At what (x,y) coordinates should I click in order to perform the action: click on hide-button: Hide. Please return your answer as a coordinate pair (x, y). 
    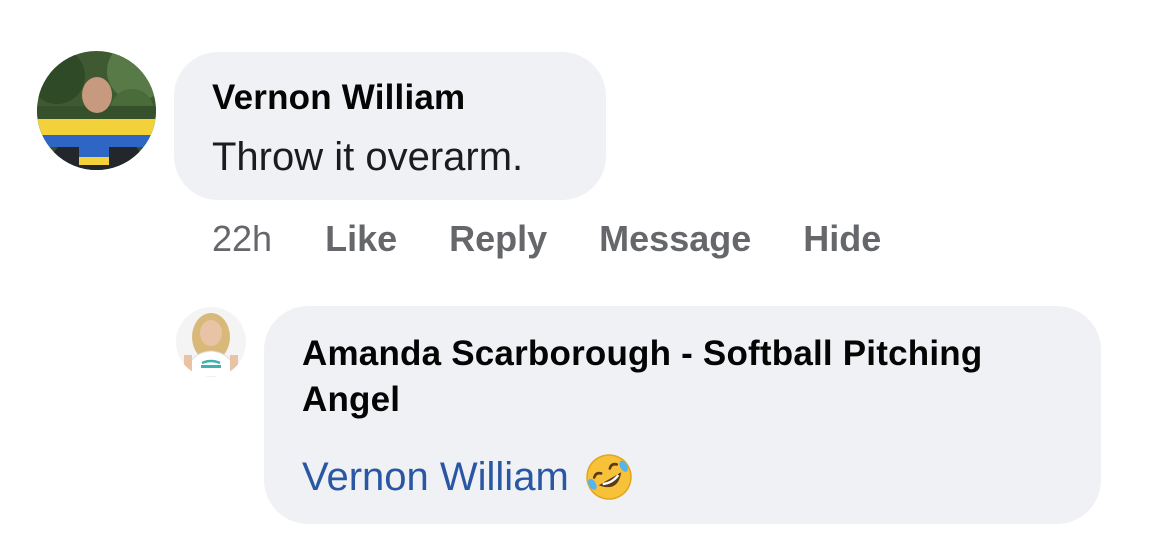
    Looking at the image, I should click on (842, 239).